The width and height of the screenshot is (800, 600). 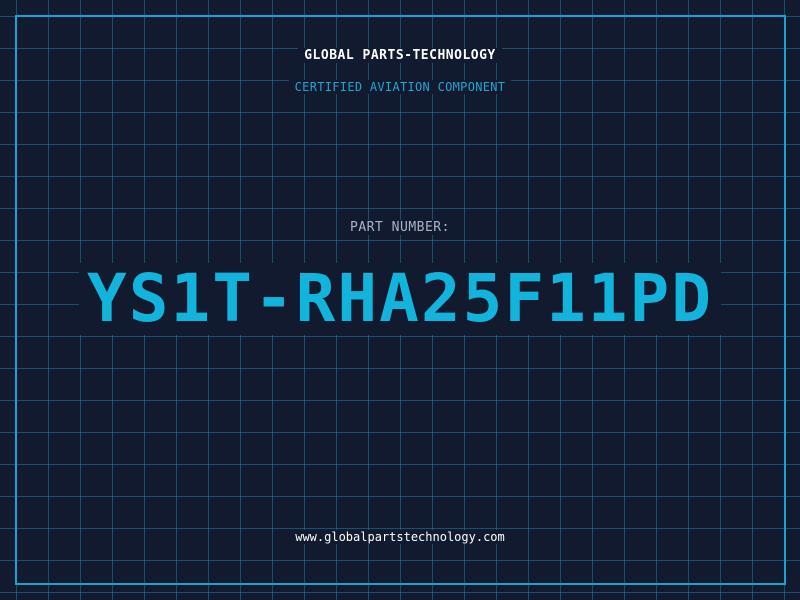 I want to click on brand-tagline-row: CERTIFIED AVIATION COMPONENT, so click(x=400, y=87).